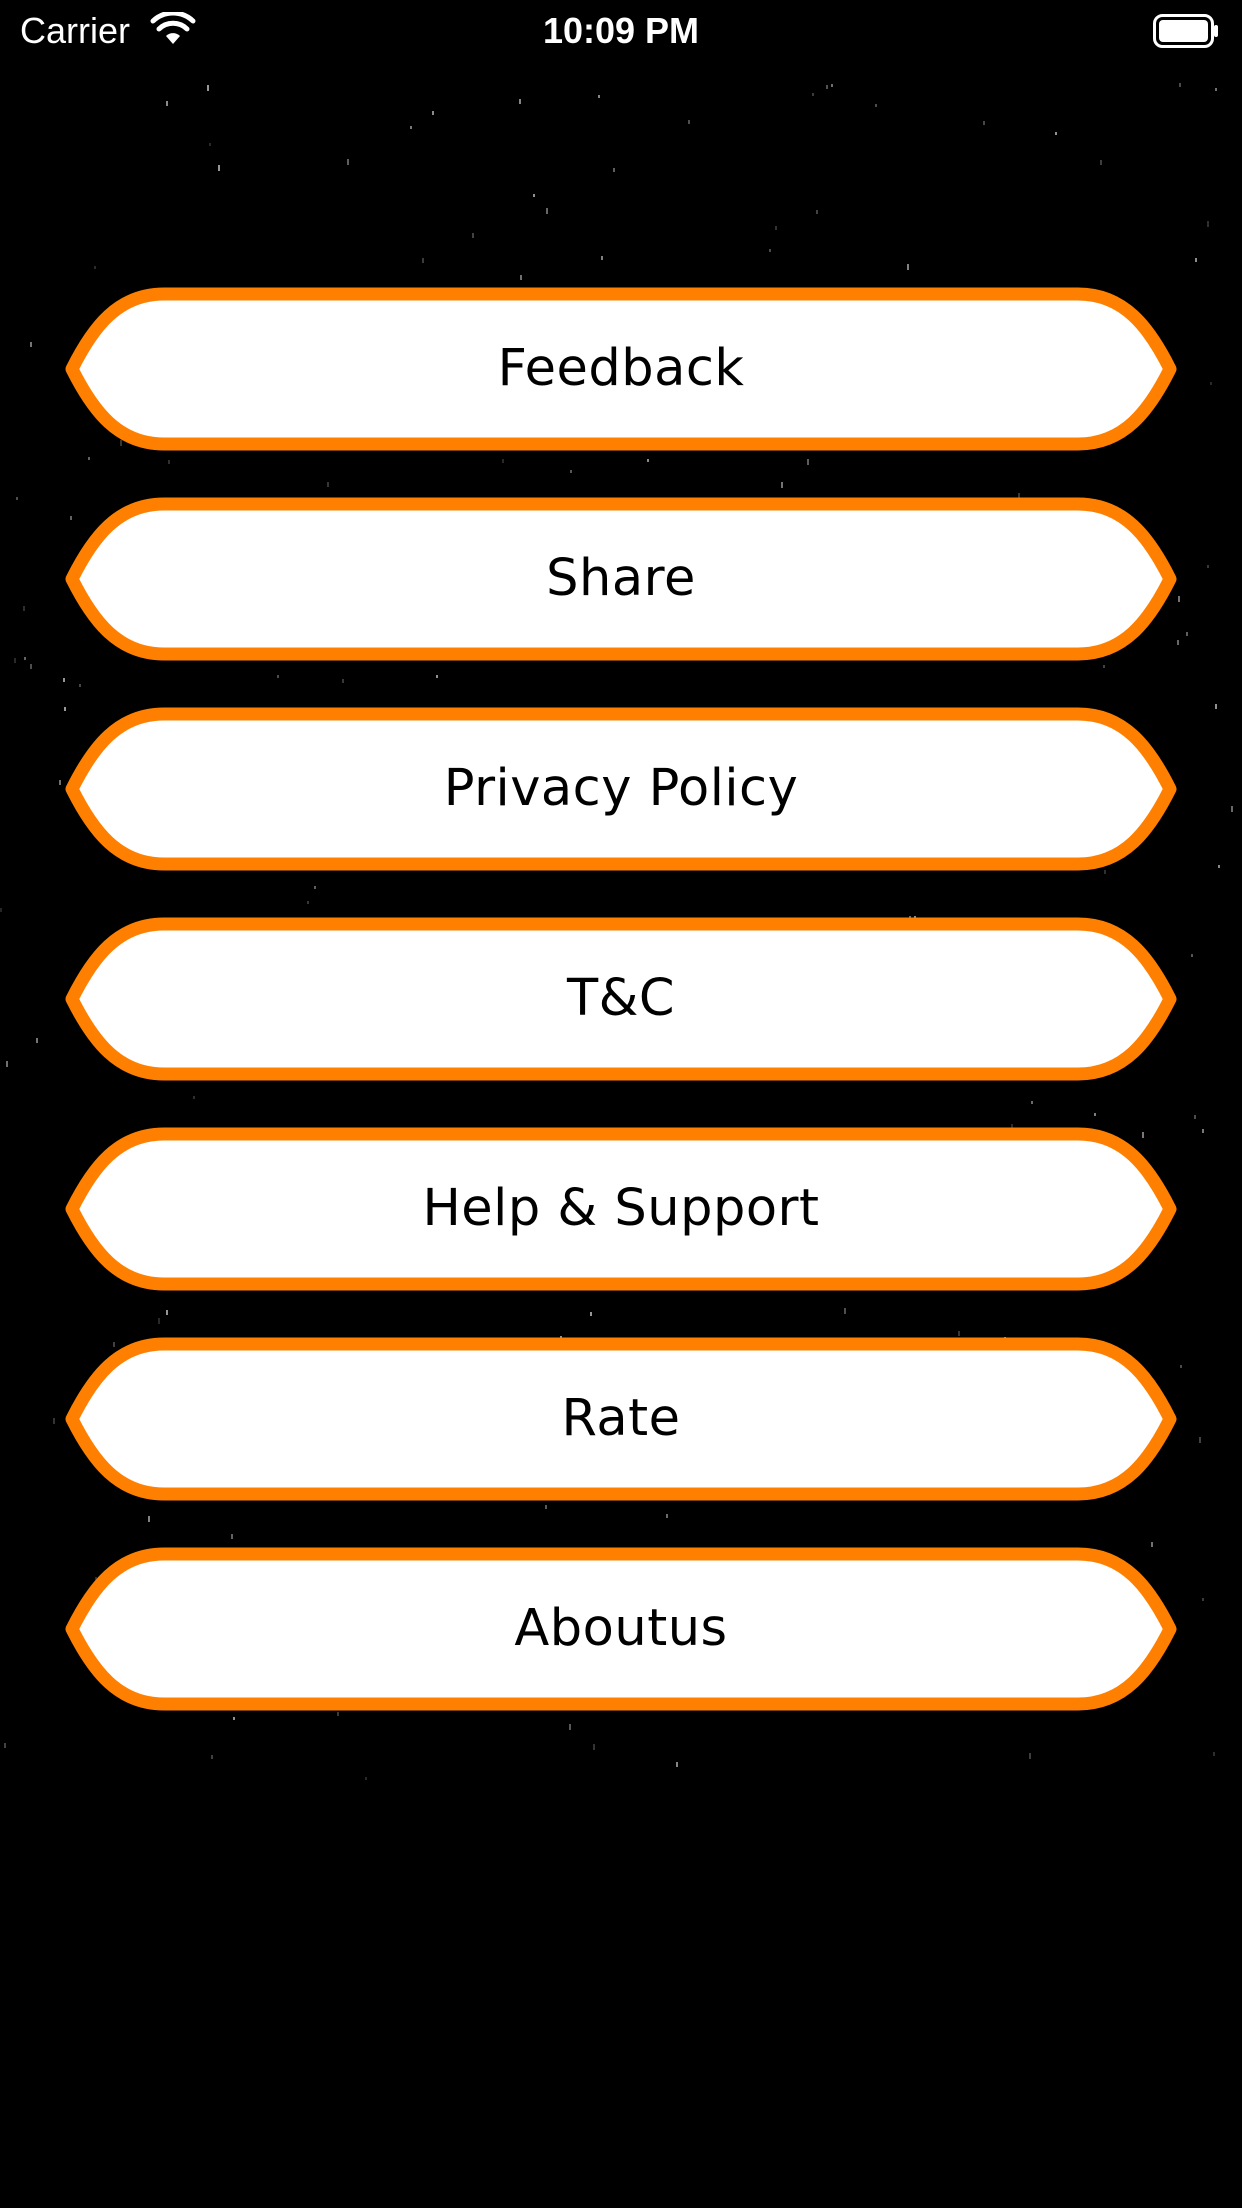 The width and height of the screenshot is (1242, 2208). I want to click on rate-button: Rate, so click(621, 1419).